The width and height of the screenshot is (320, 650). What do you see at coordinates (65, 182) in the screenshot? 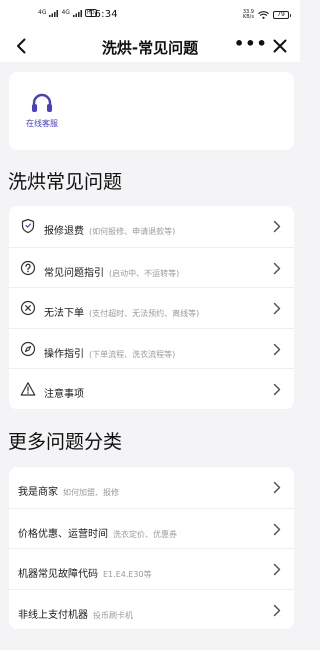
I see `faq-section-title: 洗烘常见问题` at bounding box center [65, 182].